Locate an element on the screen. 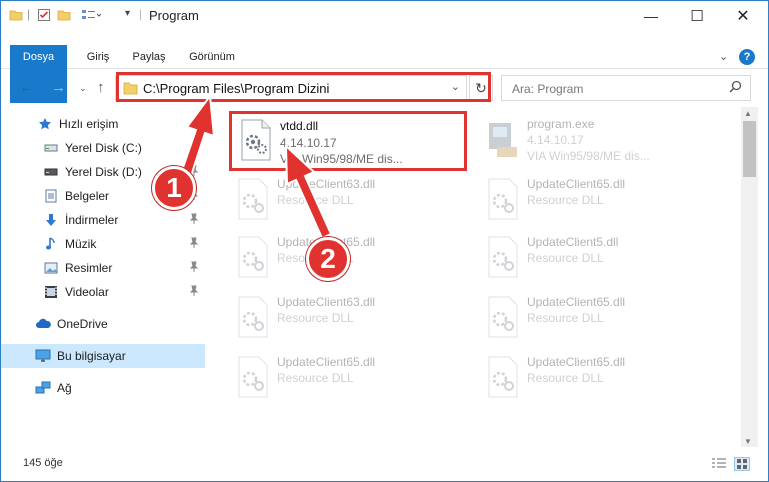 The height and width of the screenshot is (482, 769). annotation-arrows is located at coordinates (255, 166).